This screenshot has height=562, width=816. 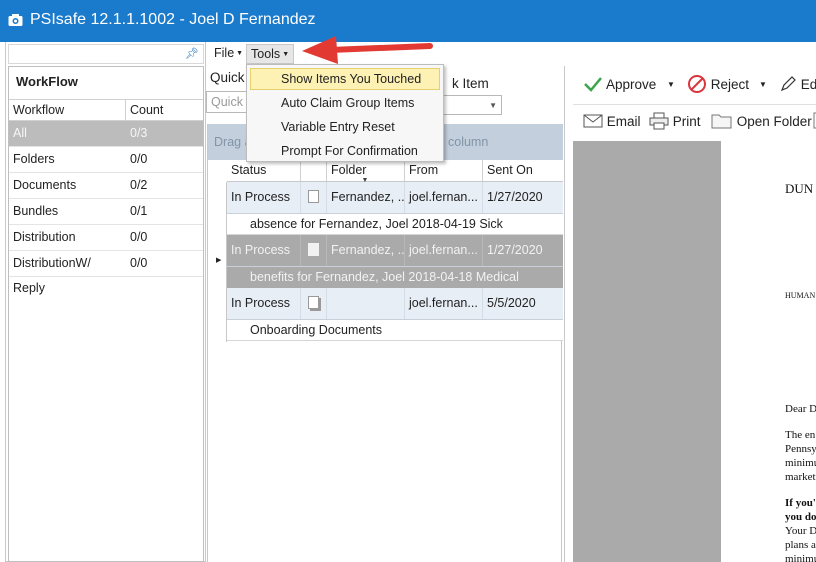 What do you see at coordinates (47, 81) in the screenshot?
I see `workflow-header: WorkFlow` at bounding box center [47, 81].